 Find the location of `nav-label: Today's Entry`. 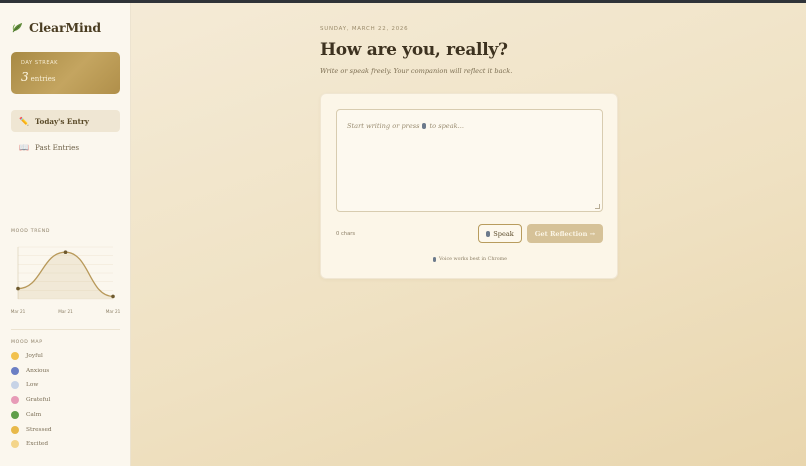

nav-label: Today's Entry is located at coordinates (62, 121).